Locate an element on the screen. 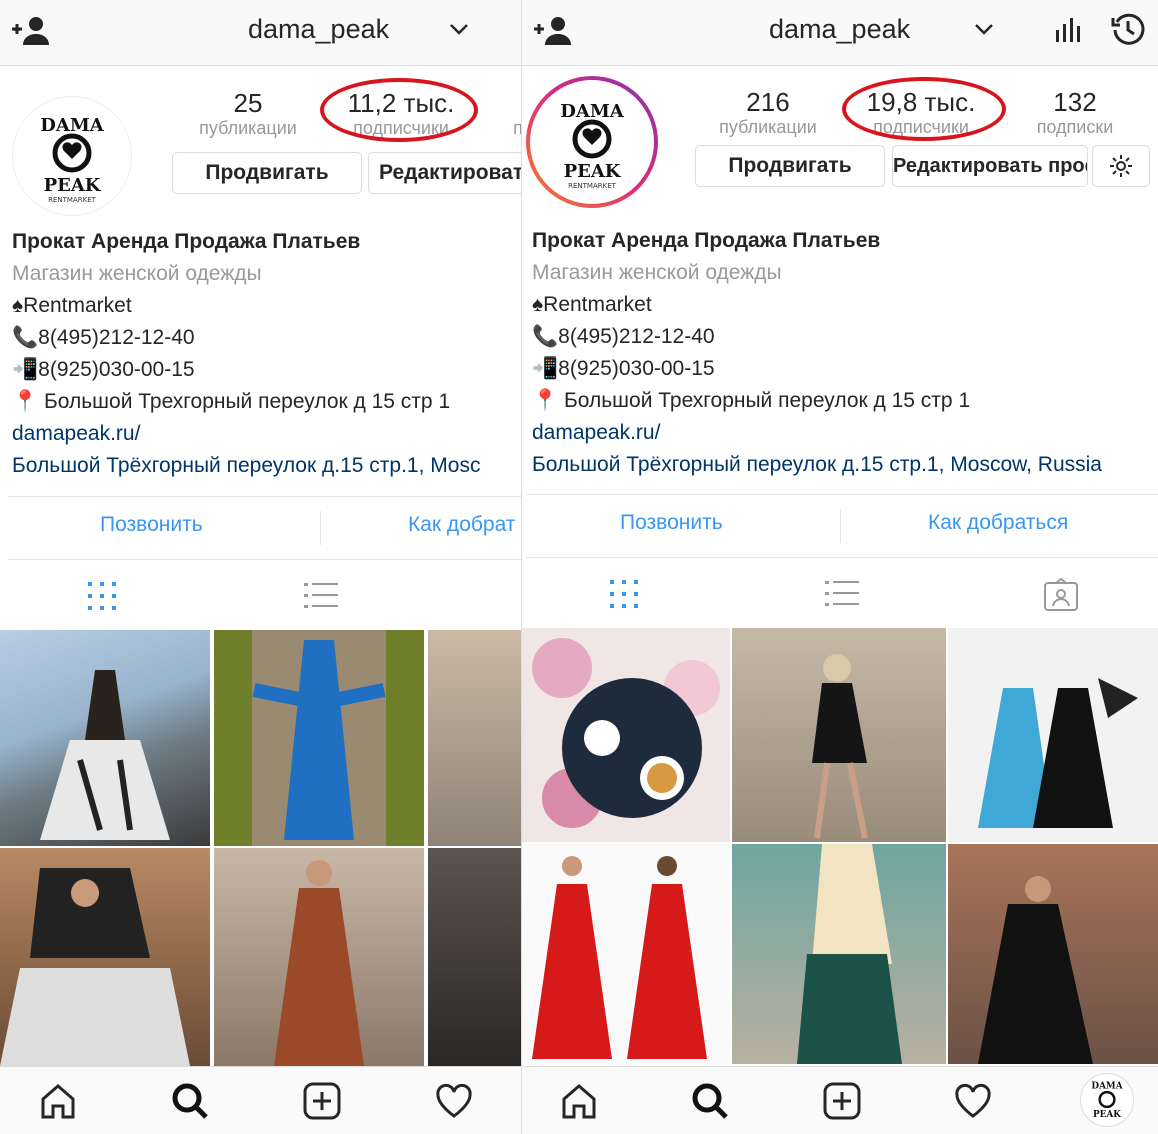  following-stat-cut: п is located at coordinates (514, 128).